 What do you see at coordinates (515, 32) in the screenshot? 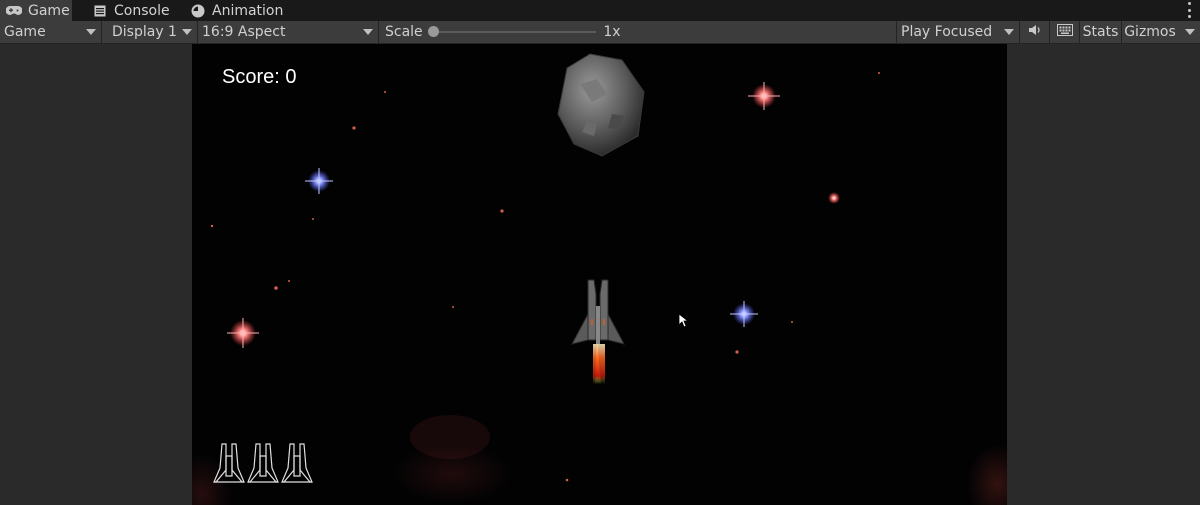
I see `scale-slider-track` at bounding box center [515, 32].